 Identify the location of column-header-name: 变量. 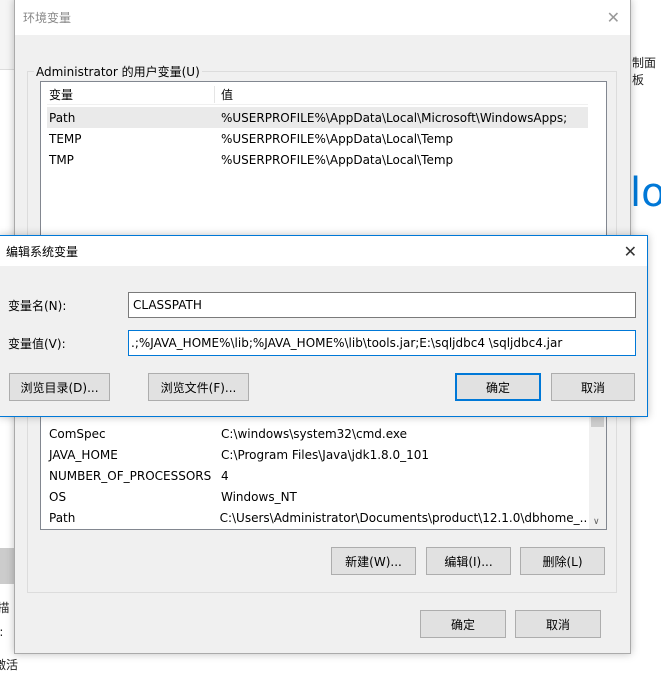
(131, 94).